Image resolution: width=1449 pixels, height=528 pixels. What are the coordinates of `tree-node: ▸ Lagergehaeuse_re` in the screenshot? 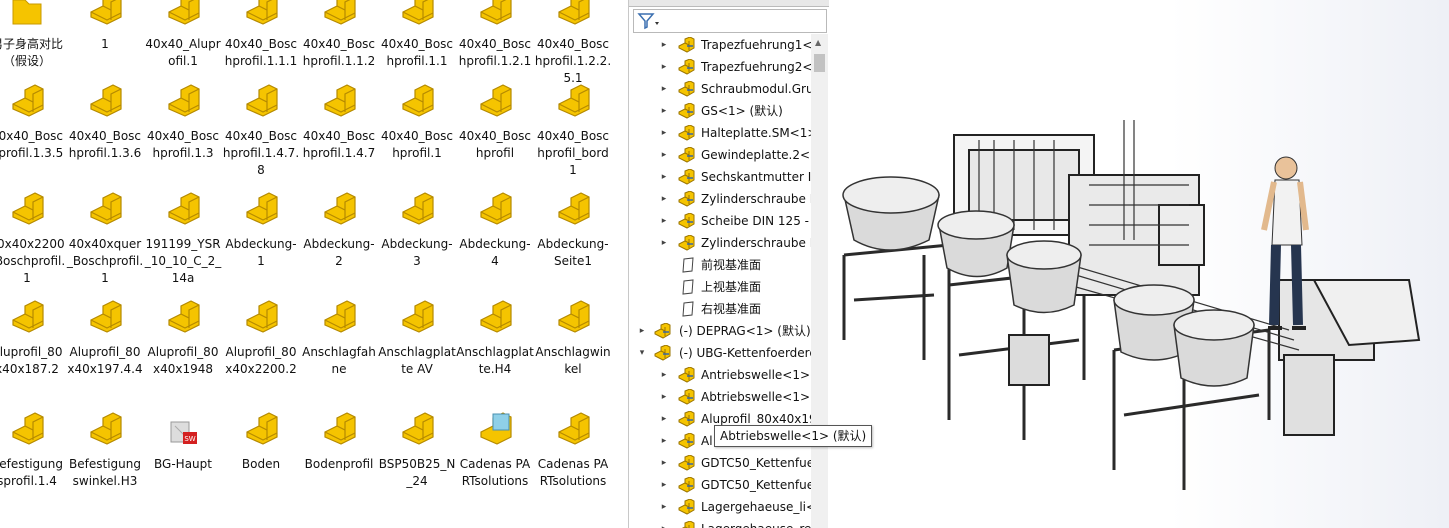 It's located at (729, 523).